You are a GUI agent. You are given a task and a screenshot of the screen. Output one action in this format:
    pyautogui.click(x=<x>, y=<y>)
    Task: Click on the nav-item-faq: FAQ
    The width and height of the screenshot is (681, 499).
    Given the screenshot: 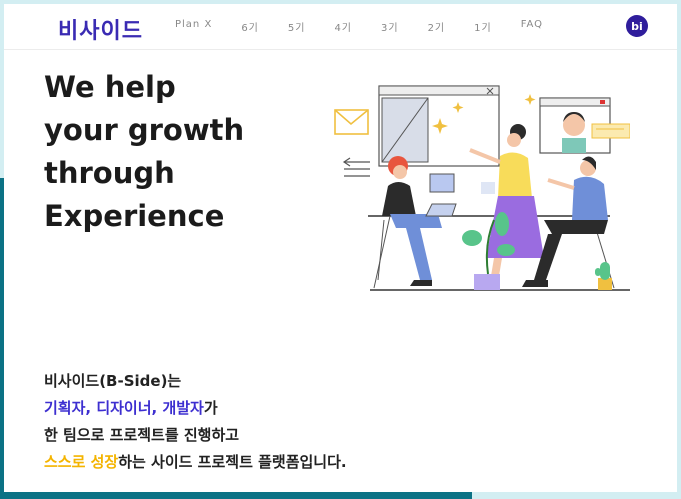 What is the action you would take?
    pyautogui.click(x=532, y=26)
    